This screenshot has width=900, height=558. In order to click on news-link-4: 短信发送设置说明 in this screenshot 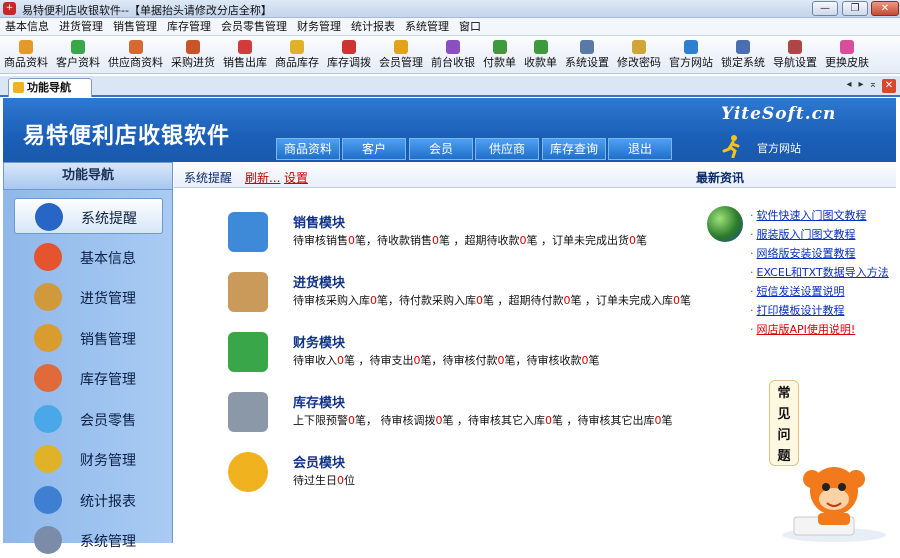, I will do `click(801, 291)`.